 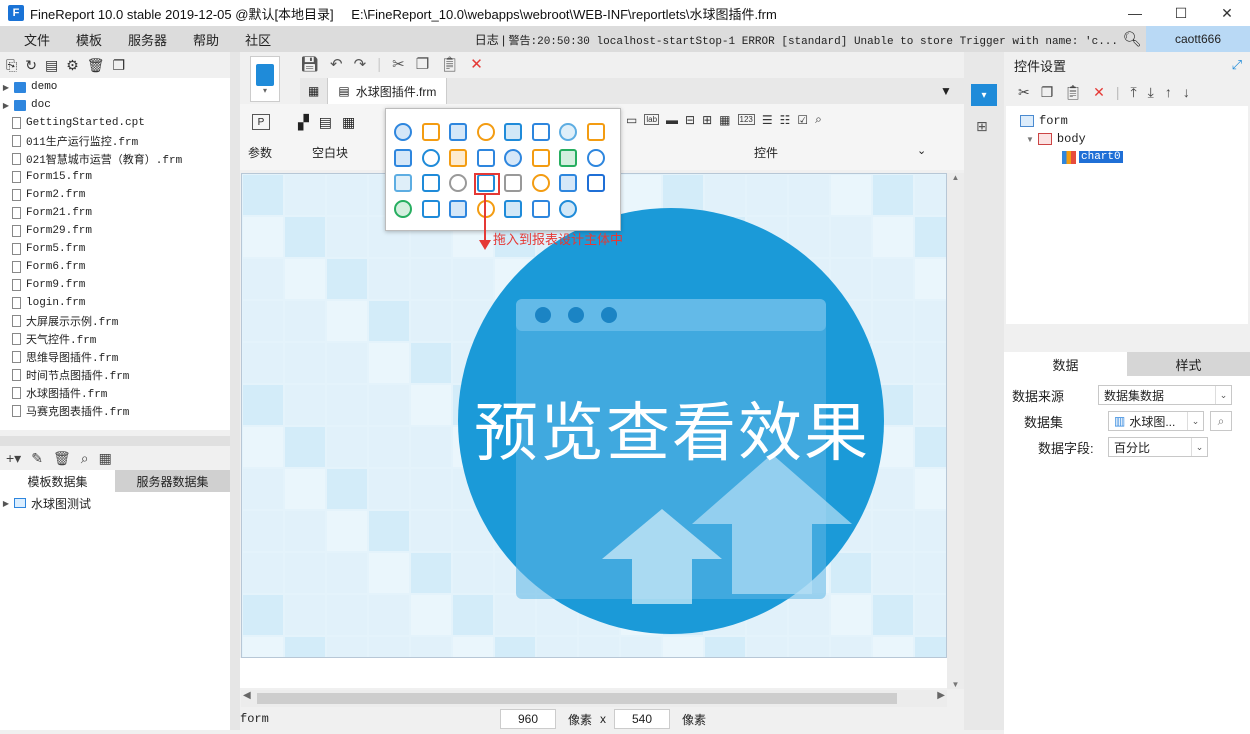 What do you see at coordinates (261, 122) in the screenshot?
I see `parameter-icon: P` at bounding box center [261, 122].